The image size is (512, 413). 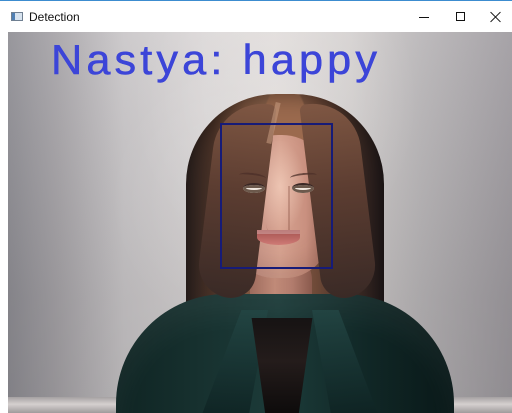 What do you see at coordinates (54, 17) in the screenshot?
I see `window-title: Detection` at bounding box center [54, 17].